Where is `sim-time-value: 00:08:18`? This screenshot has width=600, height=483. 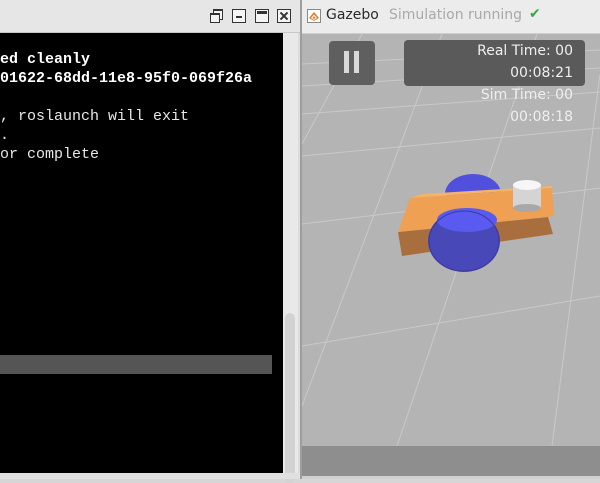 sim-time-value: 00:08:18 is located at coordinates (541, 117).